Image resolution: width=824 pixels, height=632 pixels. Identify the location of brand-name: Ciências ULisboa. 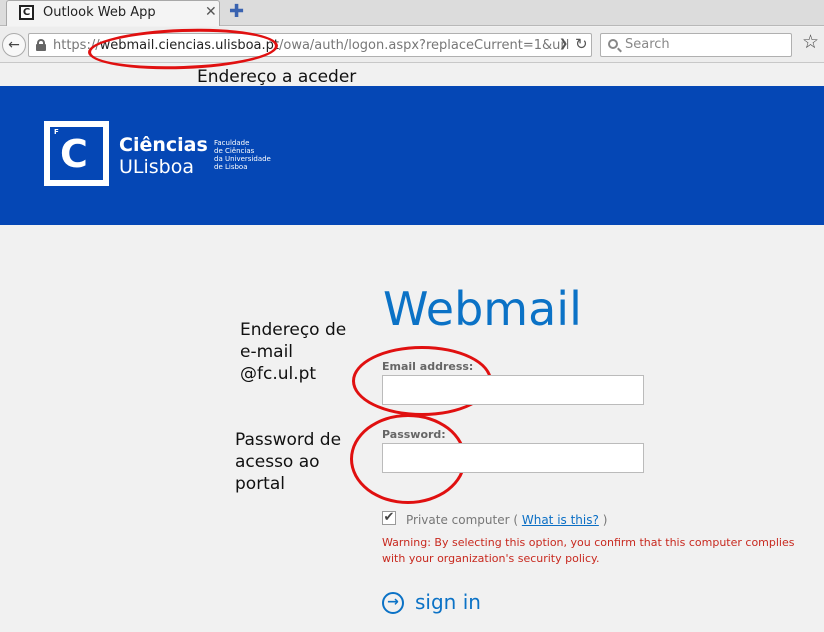
(163, 156).